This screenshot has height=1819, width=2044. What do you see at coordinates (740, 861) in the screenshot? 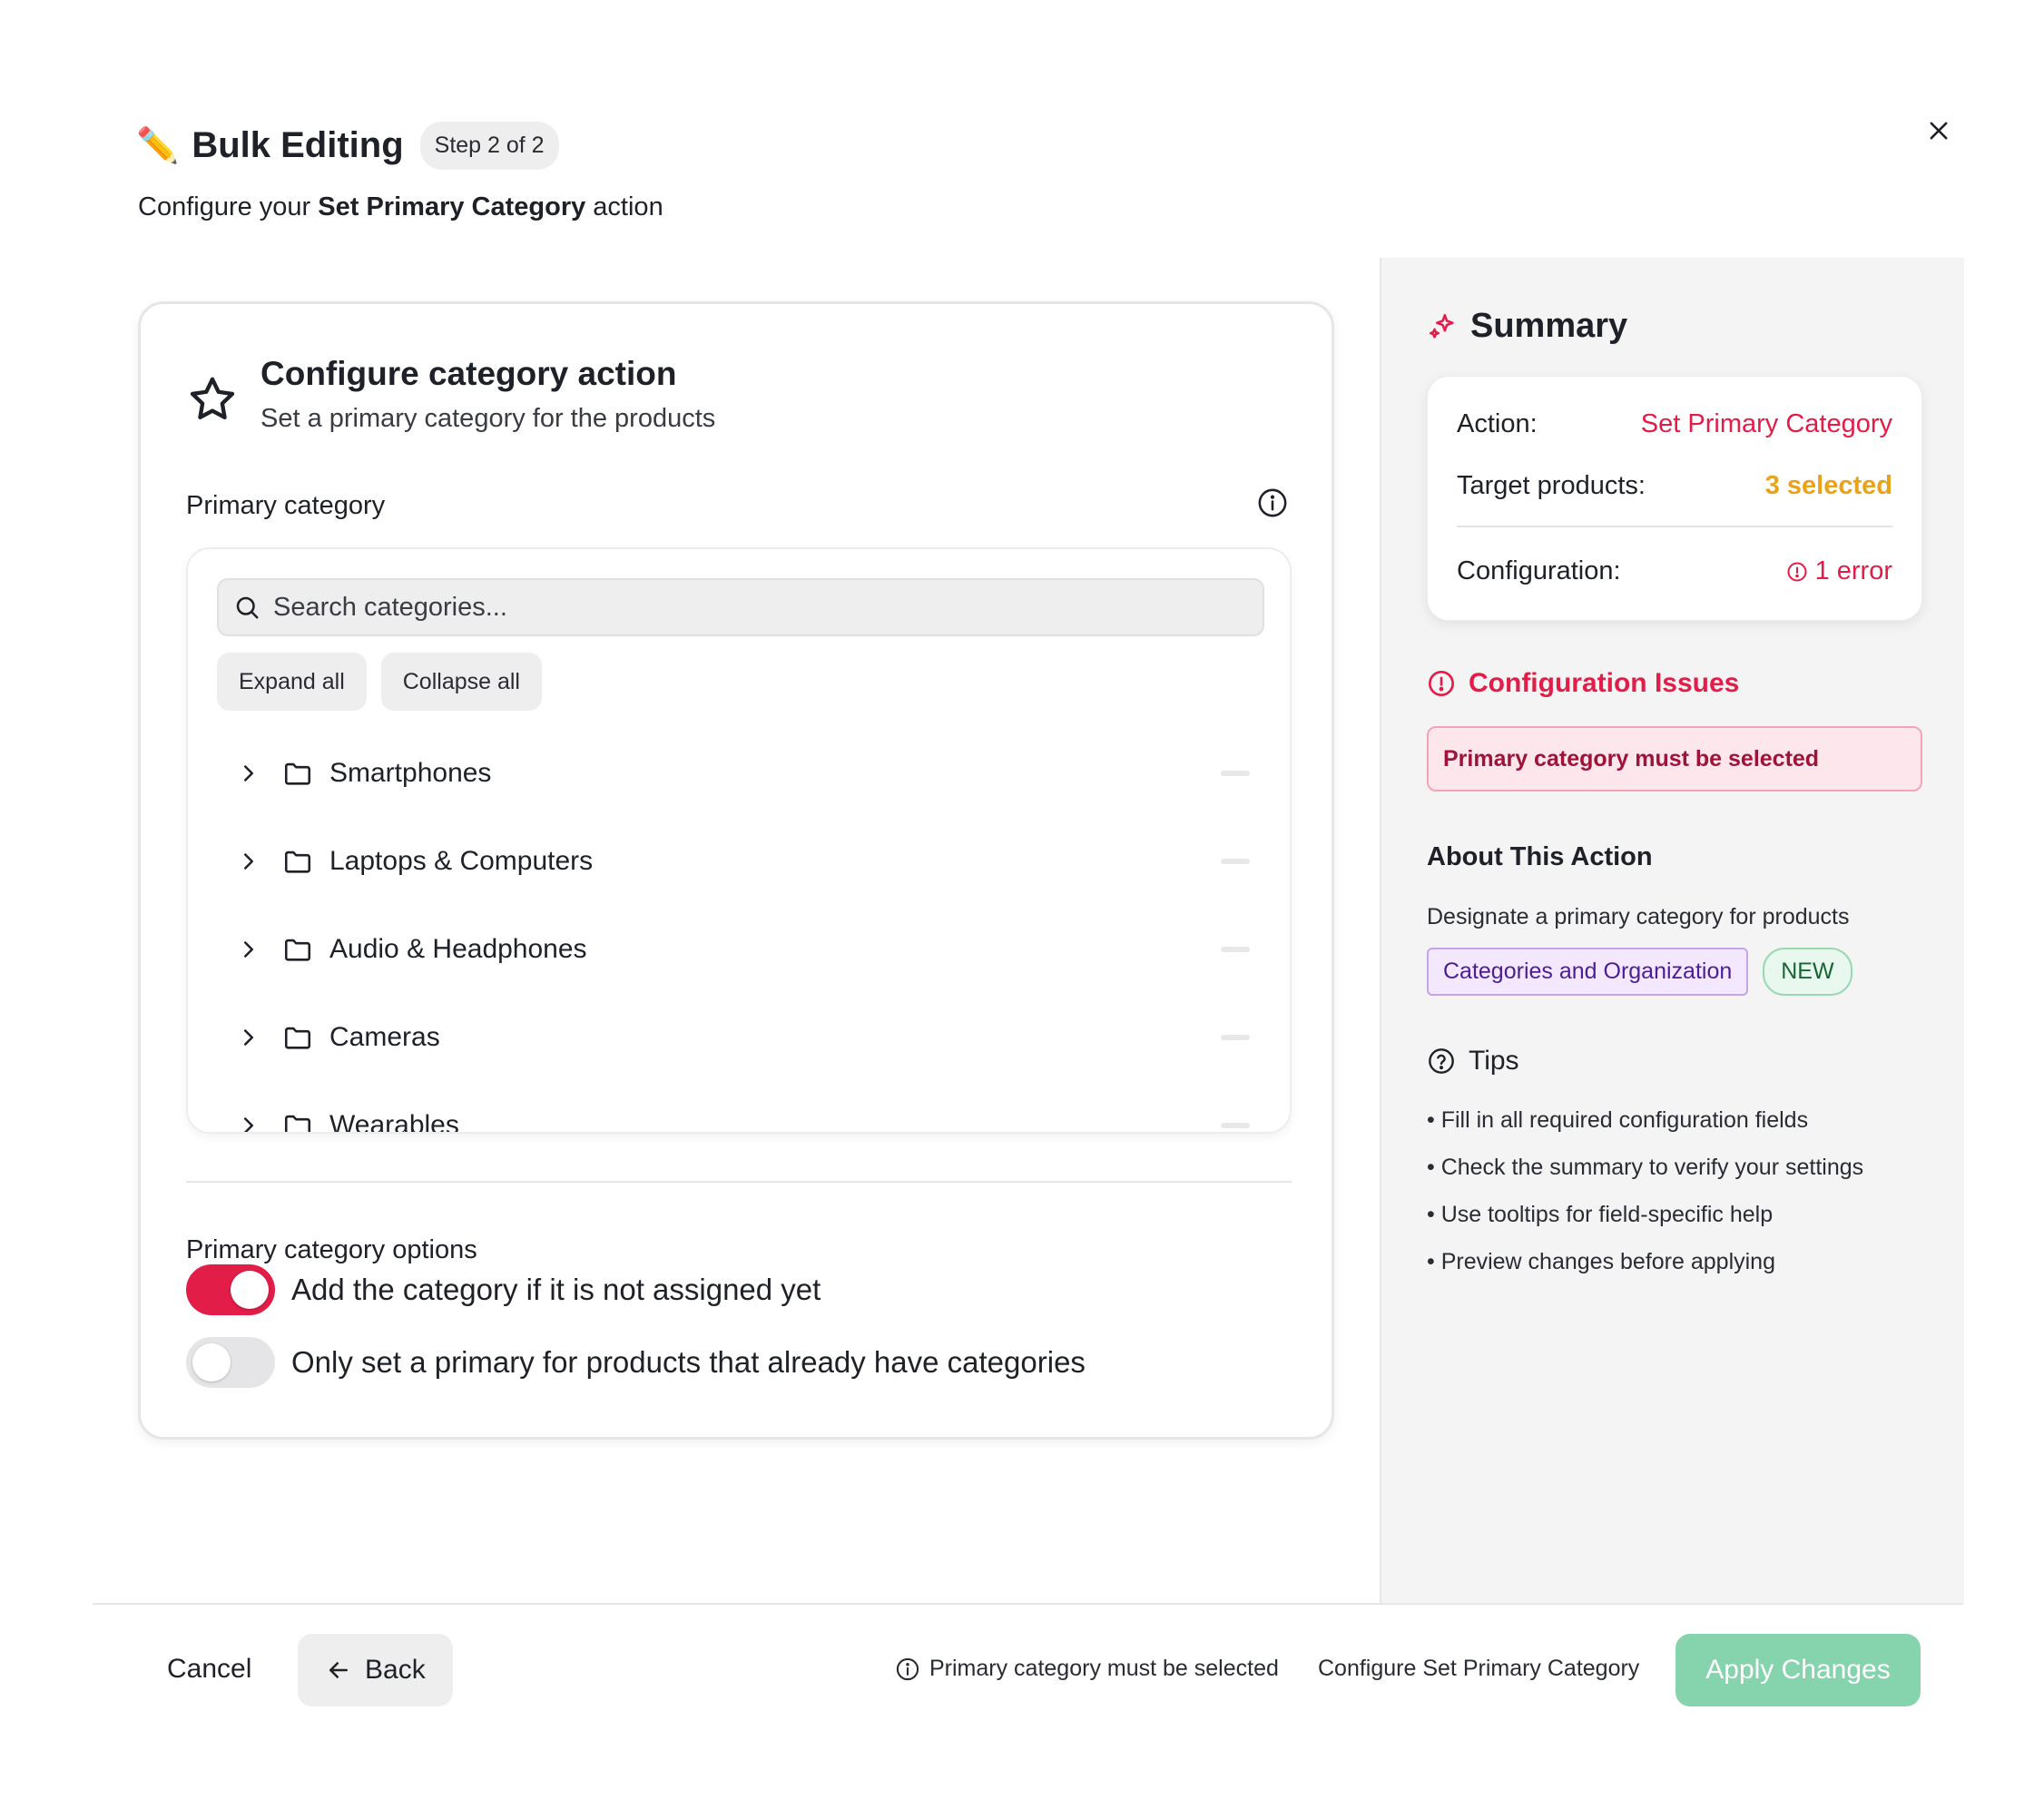
I see `category-item: Laptops & Computers` at bounding box center [740, 861].